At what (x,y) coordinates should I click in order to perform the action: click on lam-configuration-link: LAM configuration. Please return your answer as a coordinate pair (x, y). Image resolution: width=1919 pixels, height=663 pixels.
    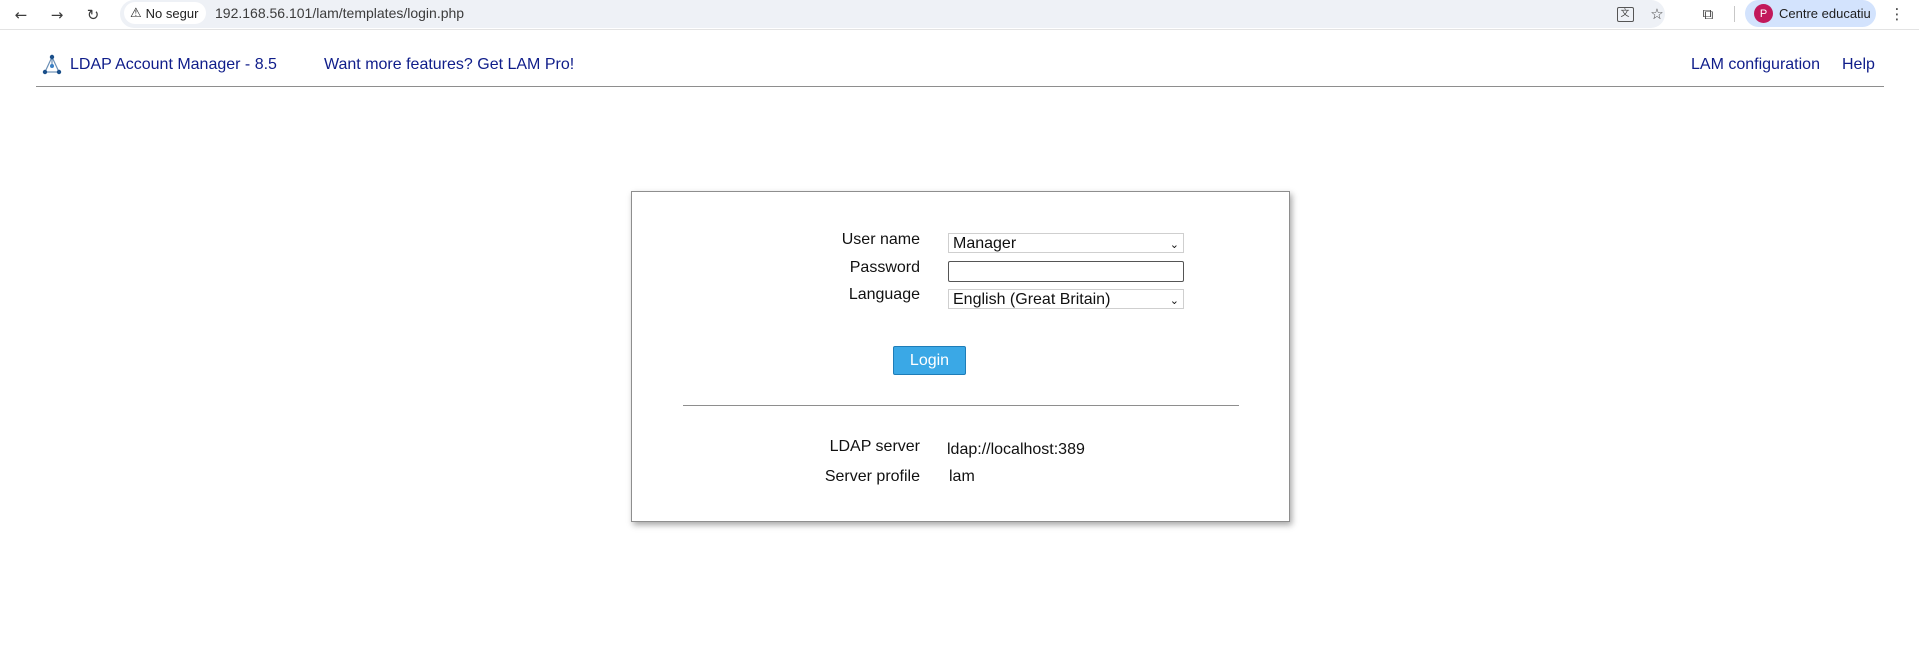
    Looking at the image, I should click on (1755, 65).